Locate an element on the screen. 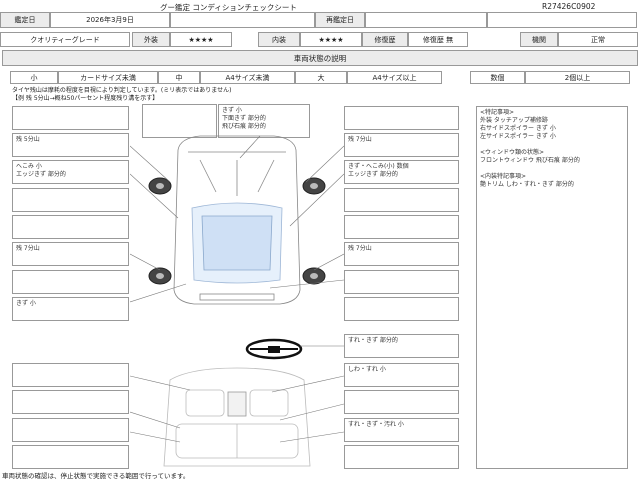  footer-note: 車両状態の確認は、停止状態で実施できる範囲で行っています。 is located at coordinates (96, 476).